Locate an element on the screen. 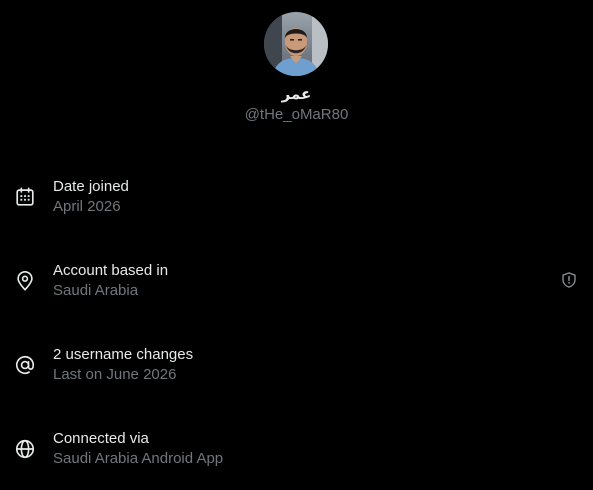  shield-alert-icon is located at coordinates (569, 280).